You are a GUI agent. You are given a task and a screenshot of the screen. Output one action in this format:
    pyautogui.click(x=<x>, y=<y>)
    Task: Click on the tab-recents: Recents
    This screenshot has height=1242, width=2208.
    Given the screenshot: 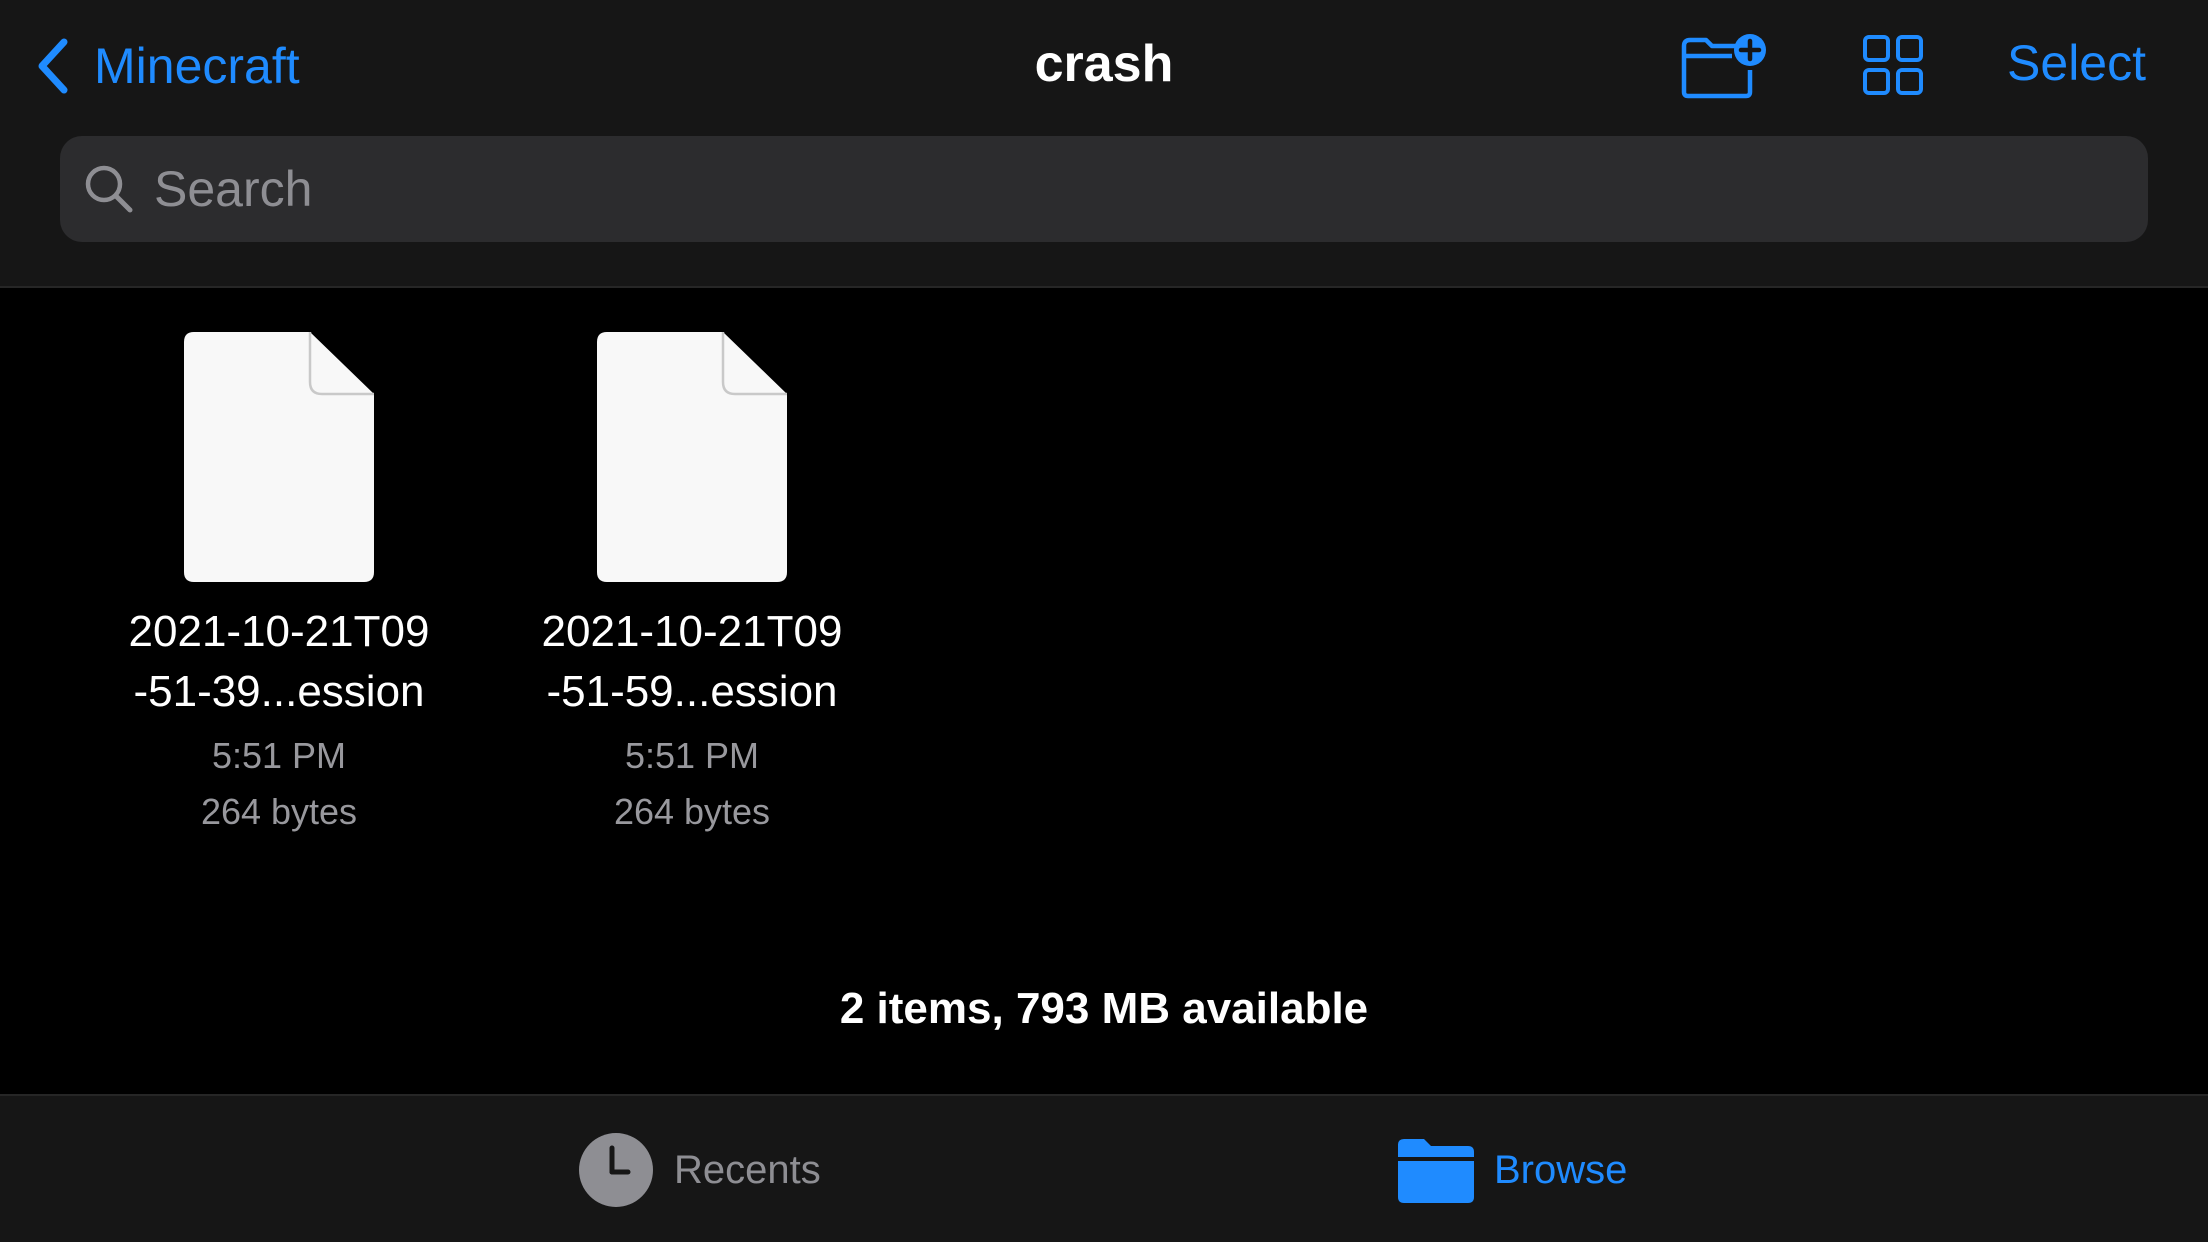 What is the action you would take?
    pyautogui.click(x=699, y=1170)
    